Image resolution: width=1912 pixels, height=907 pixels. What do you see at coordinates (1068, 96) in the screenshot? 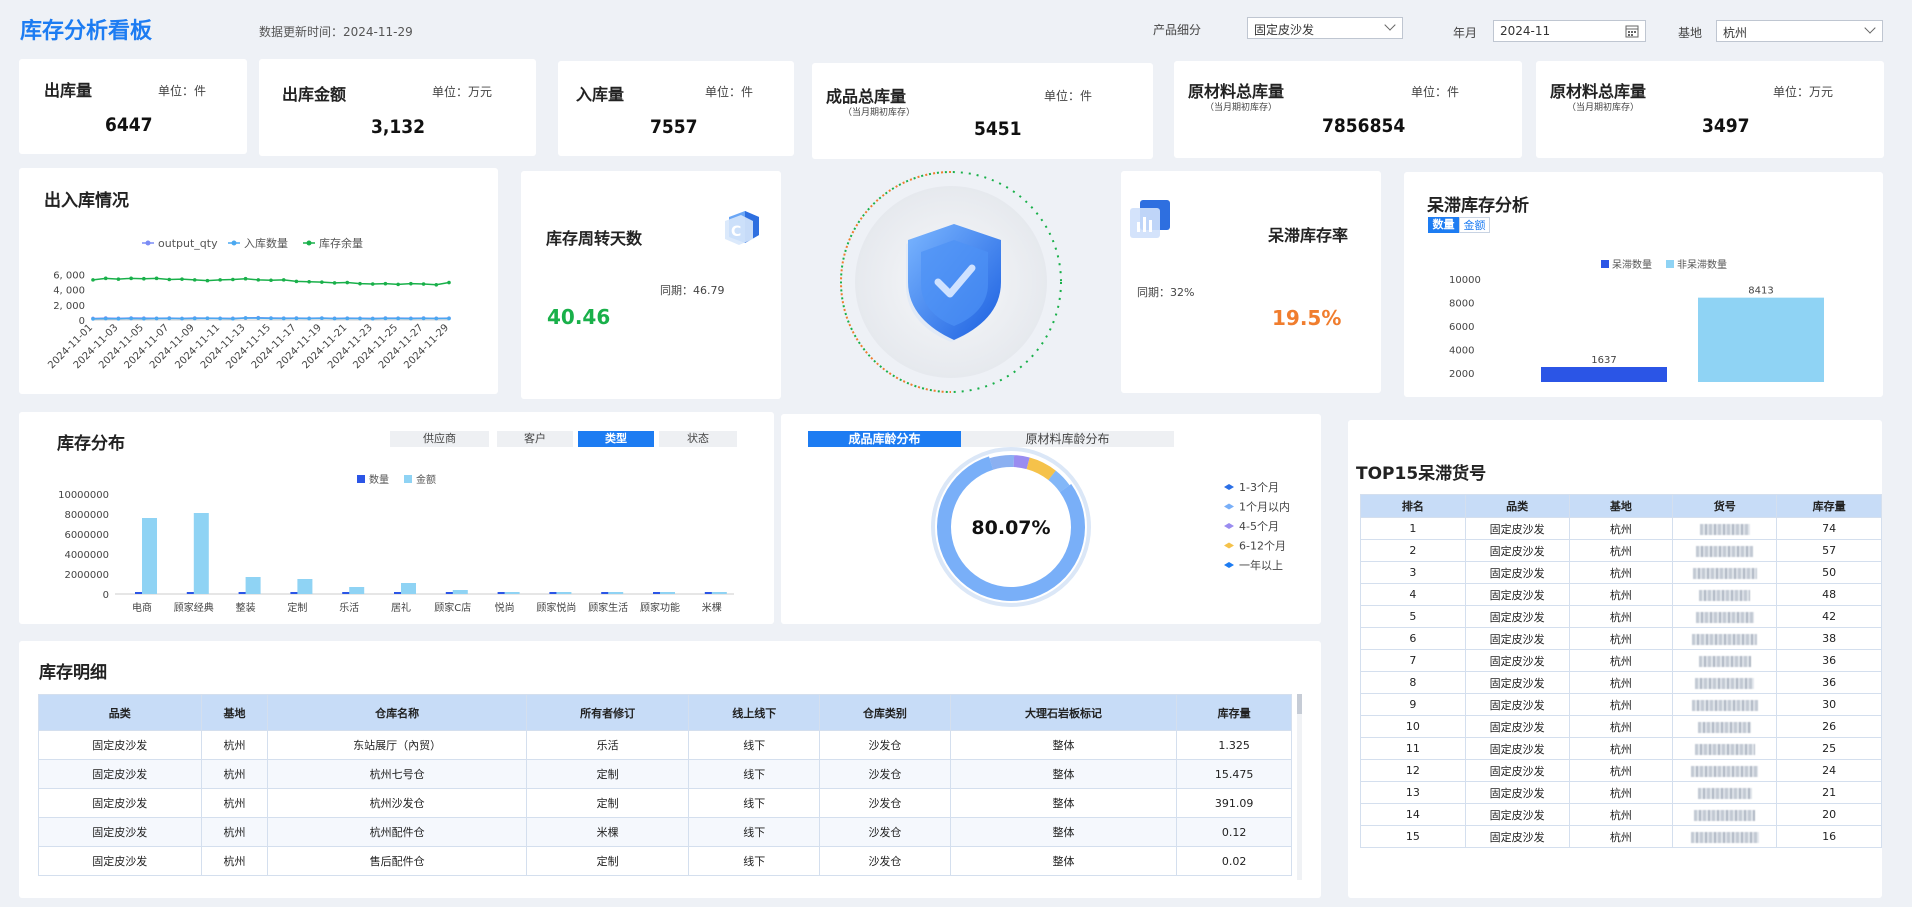
I see `kpi-unit: 单位：件` at bounding box center [1068, 96].